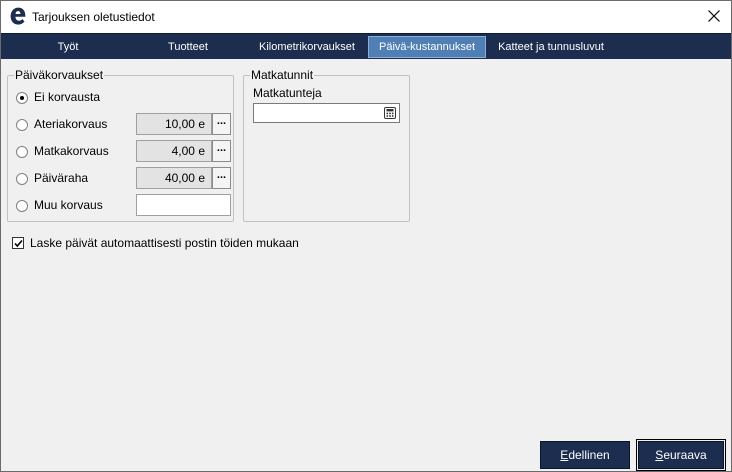 This screenshot has height=472, width=732. I want to click on title-bar: Tarjouksen oletustiedot, so click(366, 17).